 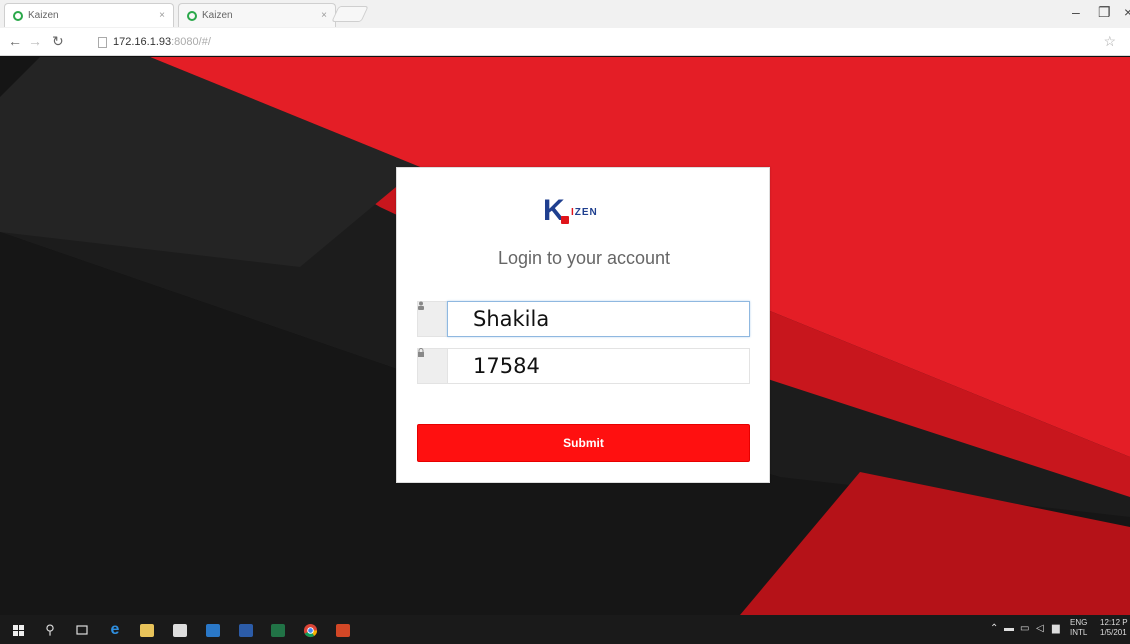 What do you see at coordinates (278, 630) in the screenshot?
I see `excel-icon` at bounding box center [278, 630].